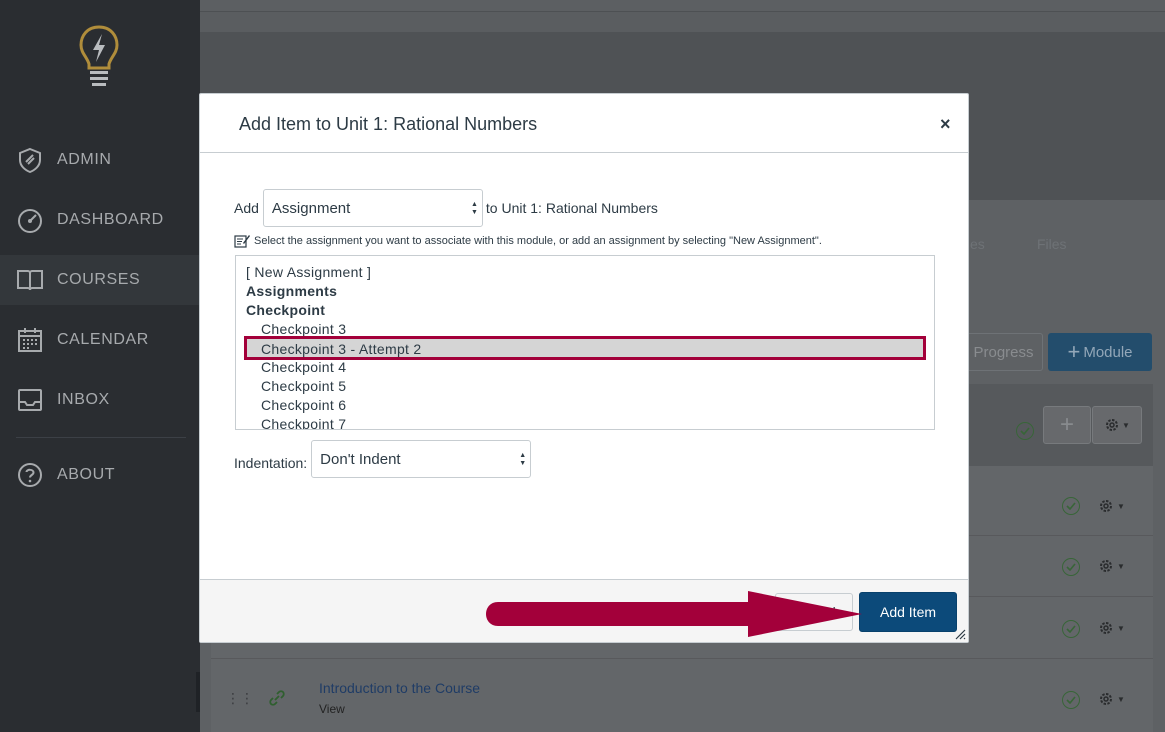 This screenshot has width=1165, height=732. I want to click on module-item-type: View, so click(332, 709).